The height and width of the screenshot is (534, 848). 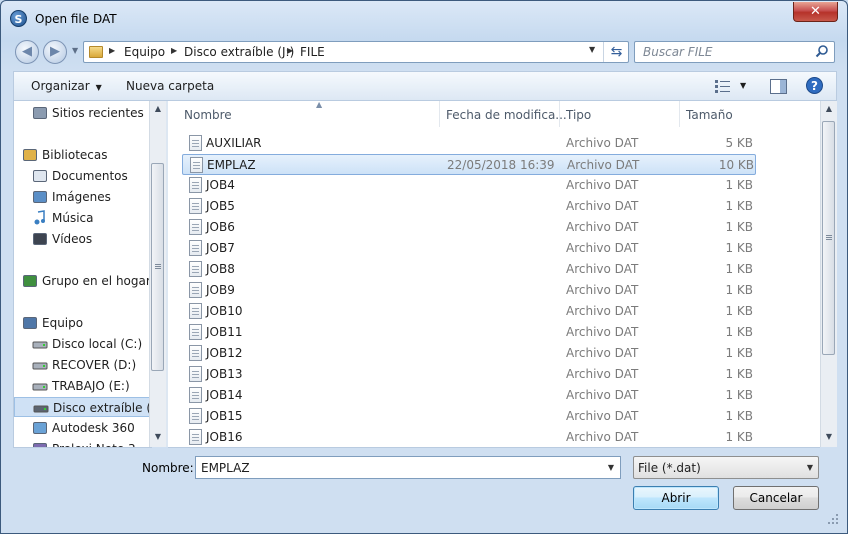 I want to click on column-header-name: Nombre ▲, so click(x=309, y=114).